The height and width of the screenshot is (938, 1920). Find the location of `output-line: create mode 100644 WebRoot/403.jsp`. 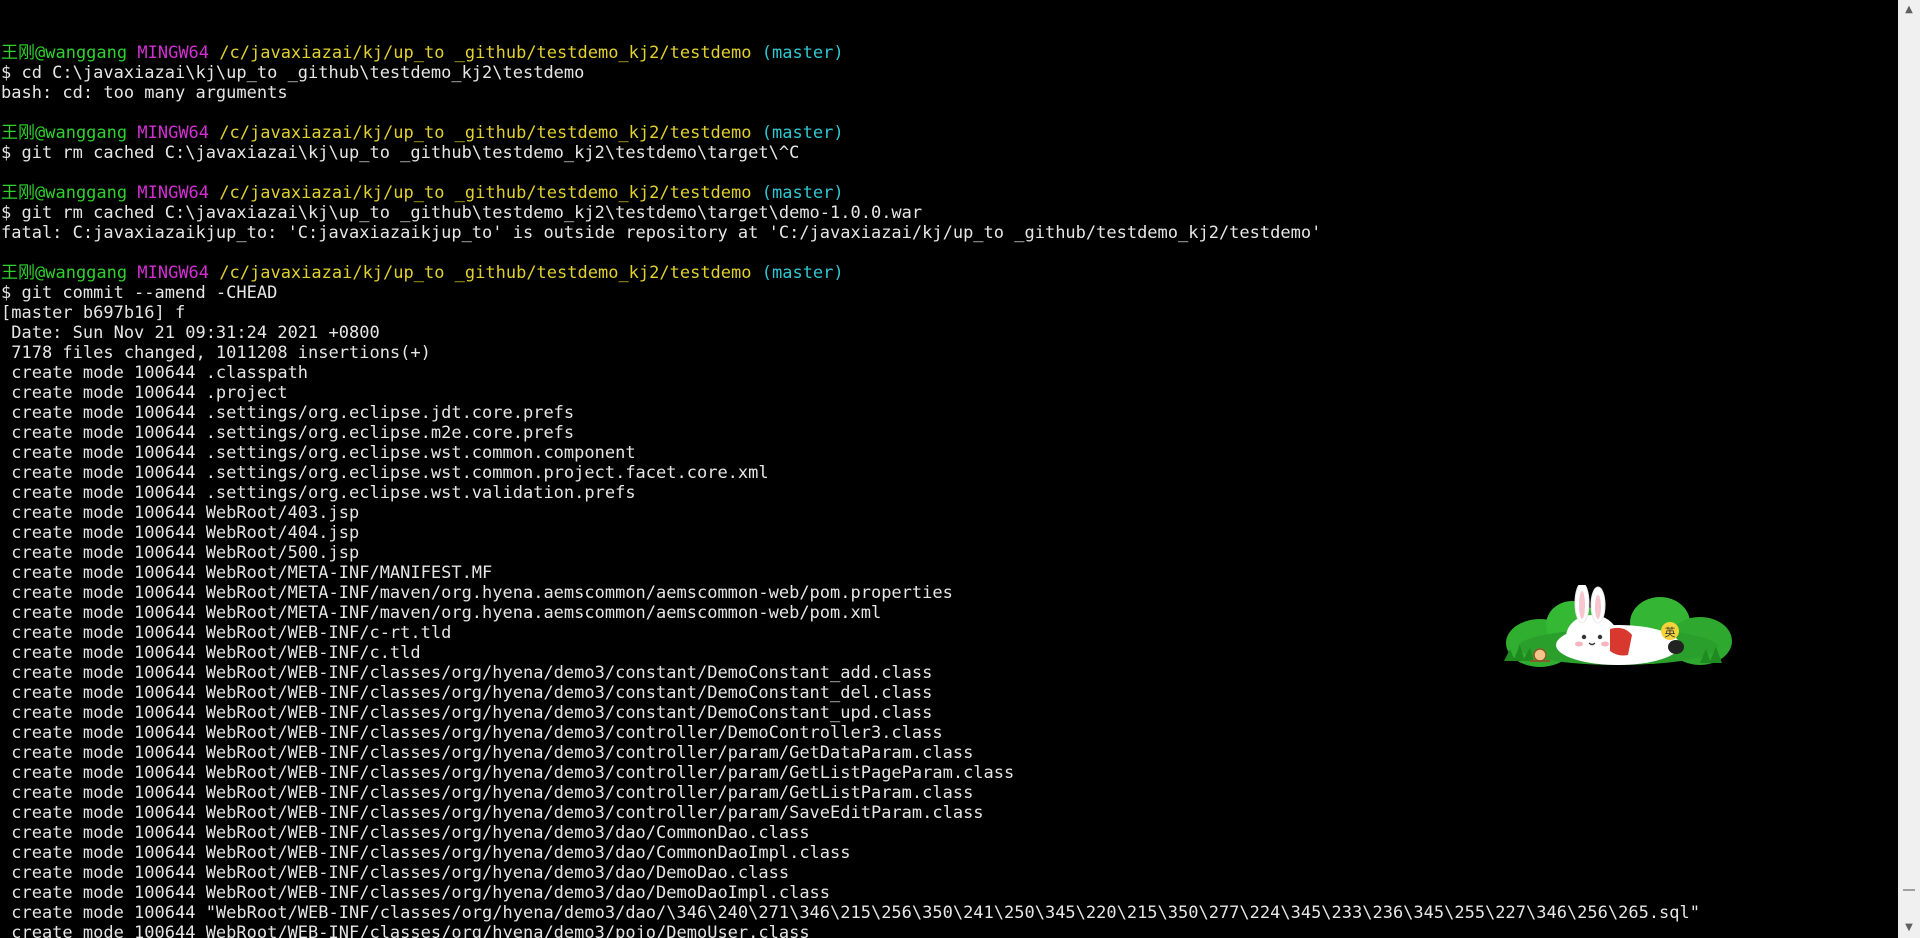

output-line: create mode 100644 WebRoot/403.jsp is located at coordinates (180, 513).